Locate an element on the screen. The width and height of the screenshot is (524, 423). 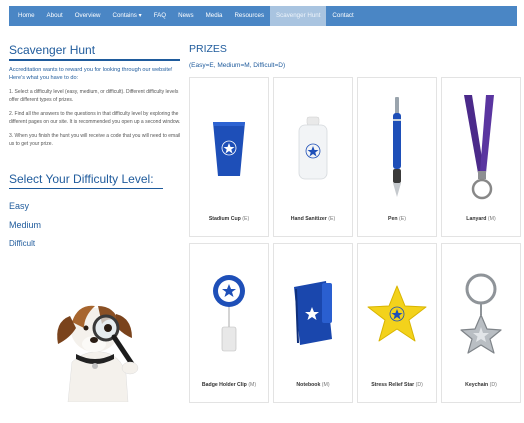
nav-about: About is located at coordinates (55, 16).